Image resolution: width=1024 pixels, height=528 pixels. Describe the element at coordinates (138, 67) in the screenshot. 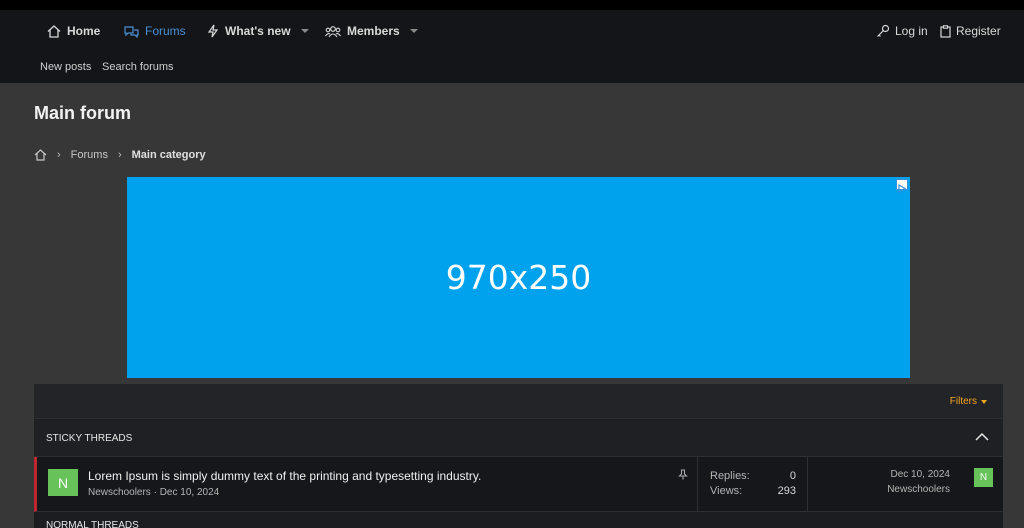

I see `subnav-search-forums: Search forums` at that location.